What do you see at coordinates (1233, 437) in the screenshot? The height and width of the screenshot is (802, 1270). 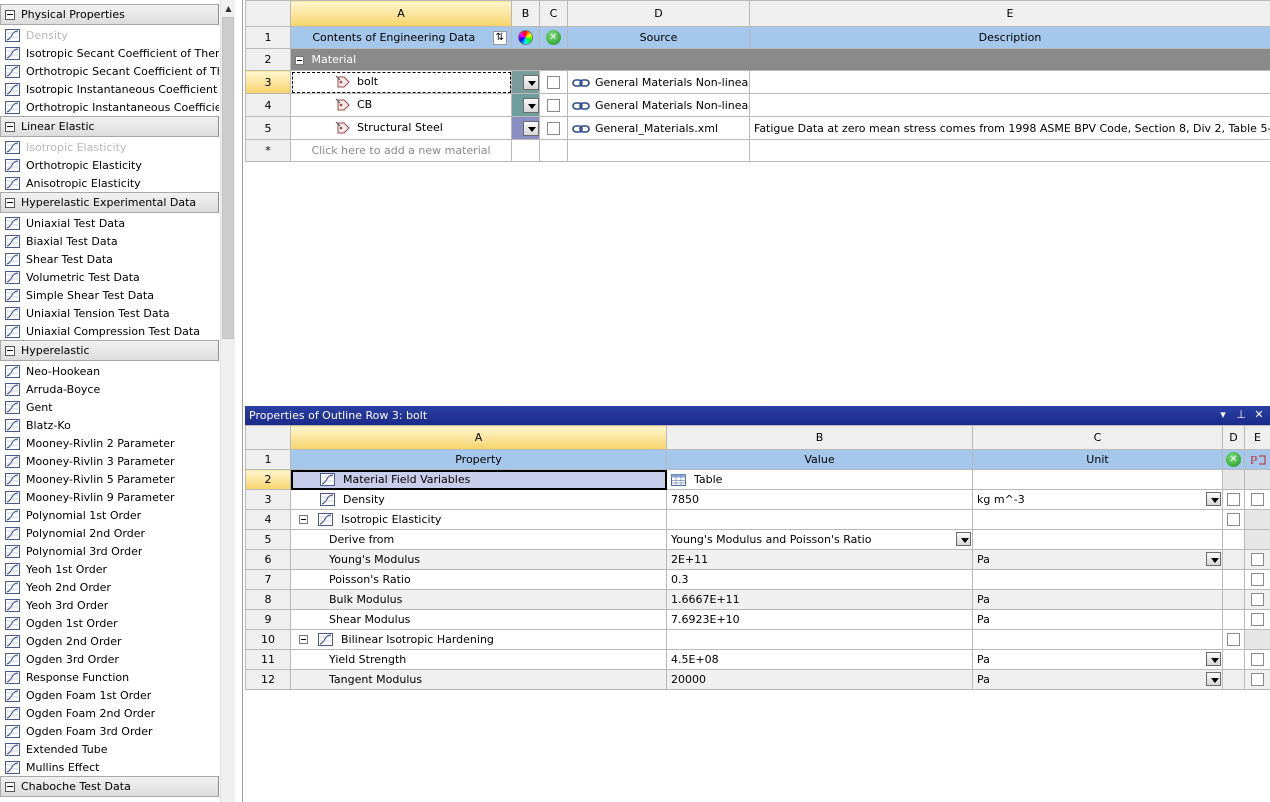 I see `column-header-d: D` at bounding box center [1233, 437].